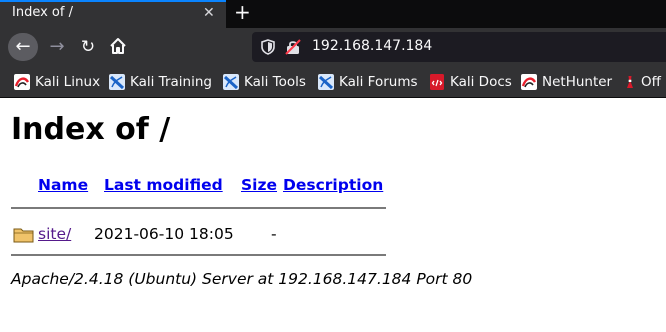 The image size is (666, 332). What do you see at coordinates (42, 12) in the screenshot?
I see `tab-title: Index of /` at bounding box center [42, 12].